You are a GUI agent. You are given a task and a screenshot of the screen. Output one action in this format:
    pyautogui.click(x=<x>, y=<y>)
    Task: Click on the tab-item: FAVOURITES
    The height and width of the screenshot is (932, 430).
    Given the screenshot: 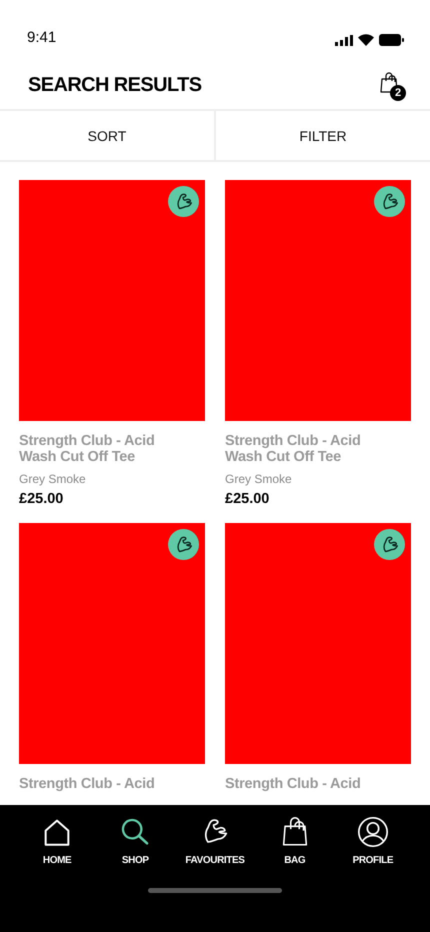 What is the action you would take?
    pyautogui.click(x=215, y=840)
    